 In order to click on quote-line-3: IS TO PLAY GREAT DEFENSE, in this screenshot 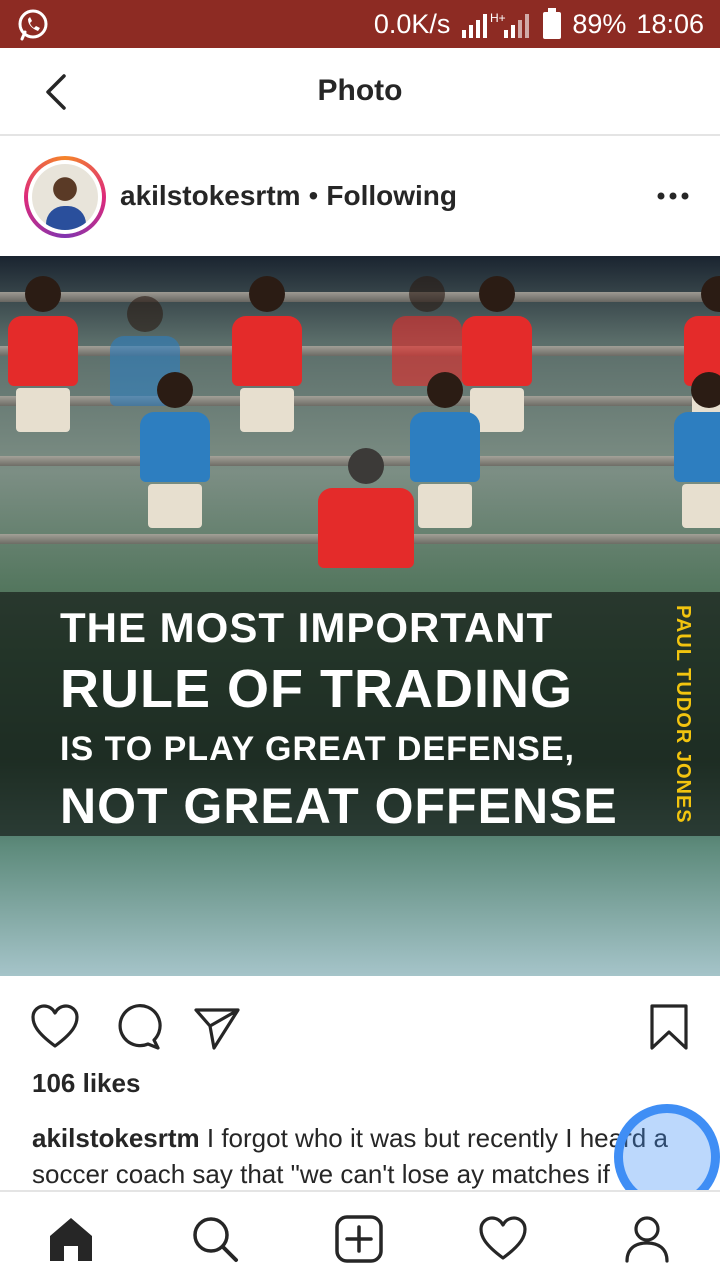, I will do `click(317, 749)`.